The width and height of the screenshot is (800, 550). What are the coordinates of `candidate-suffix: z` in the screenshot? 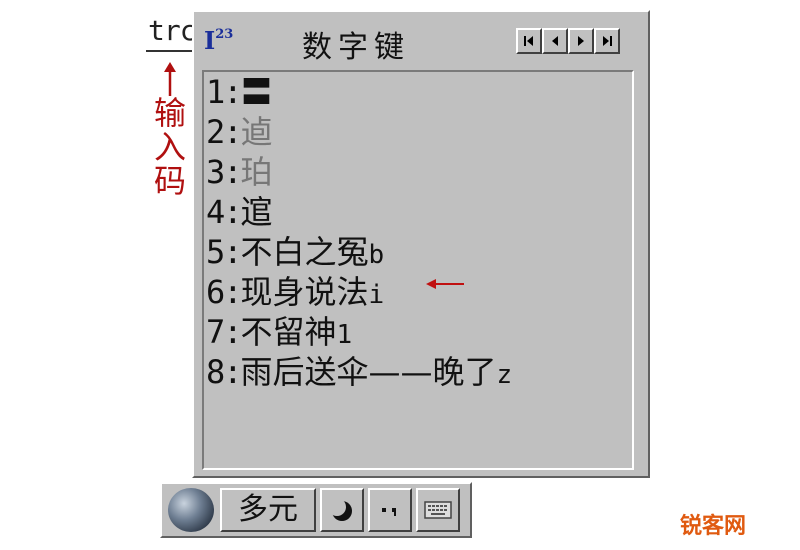 It's located at (504, 375).